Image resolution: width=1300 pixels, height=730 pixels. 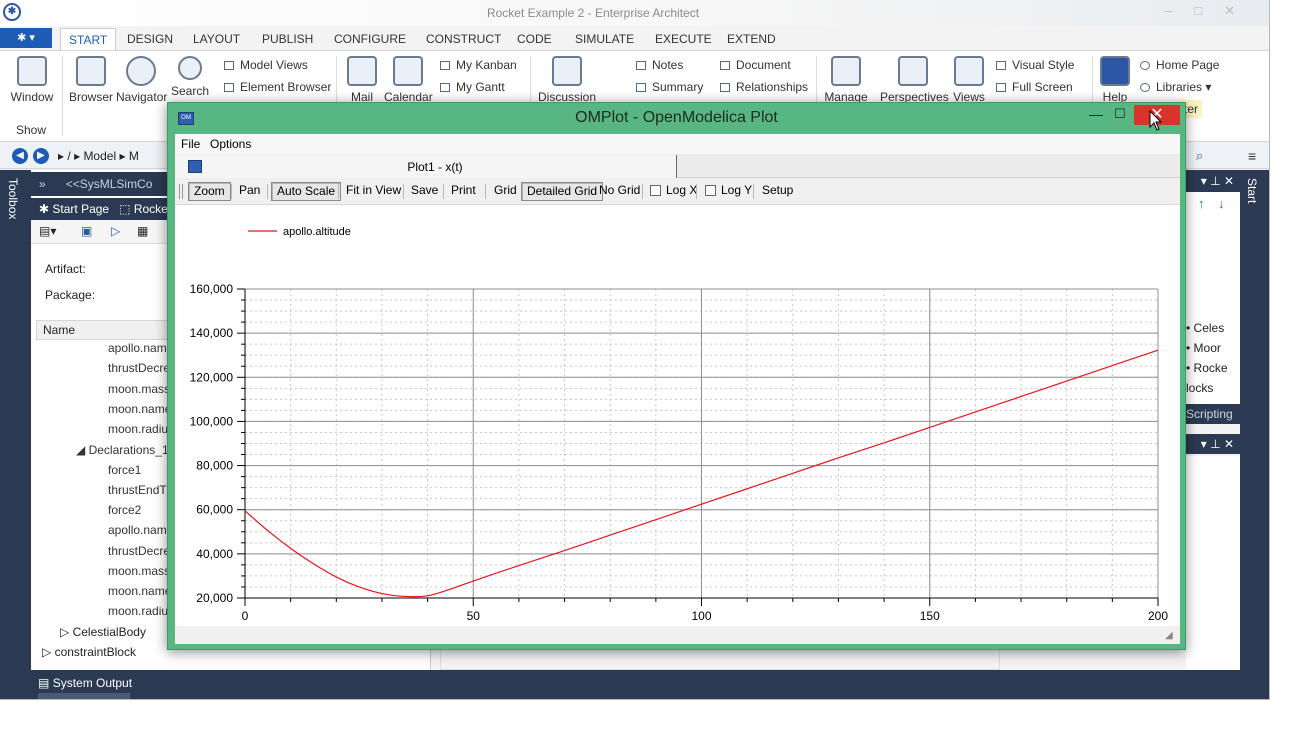 What do you see at coordinates (562, 191) in the screenshot?
I see `detailed-grid-button: Detailed Grid` at bounding box center [562, 191].